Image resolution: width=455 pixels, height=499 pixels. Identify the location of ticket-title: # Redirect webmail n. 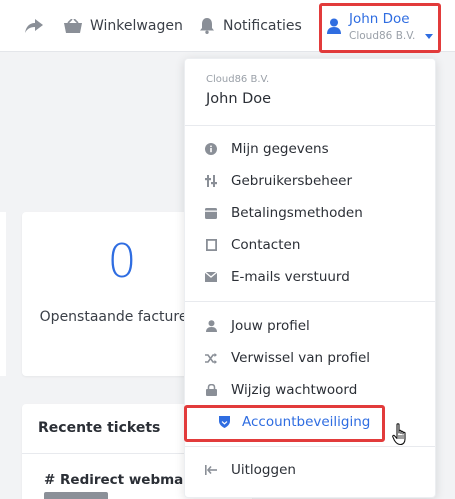
(125, 480).